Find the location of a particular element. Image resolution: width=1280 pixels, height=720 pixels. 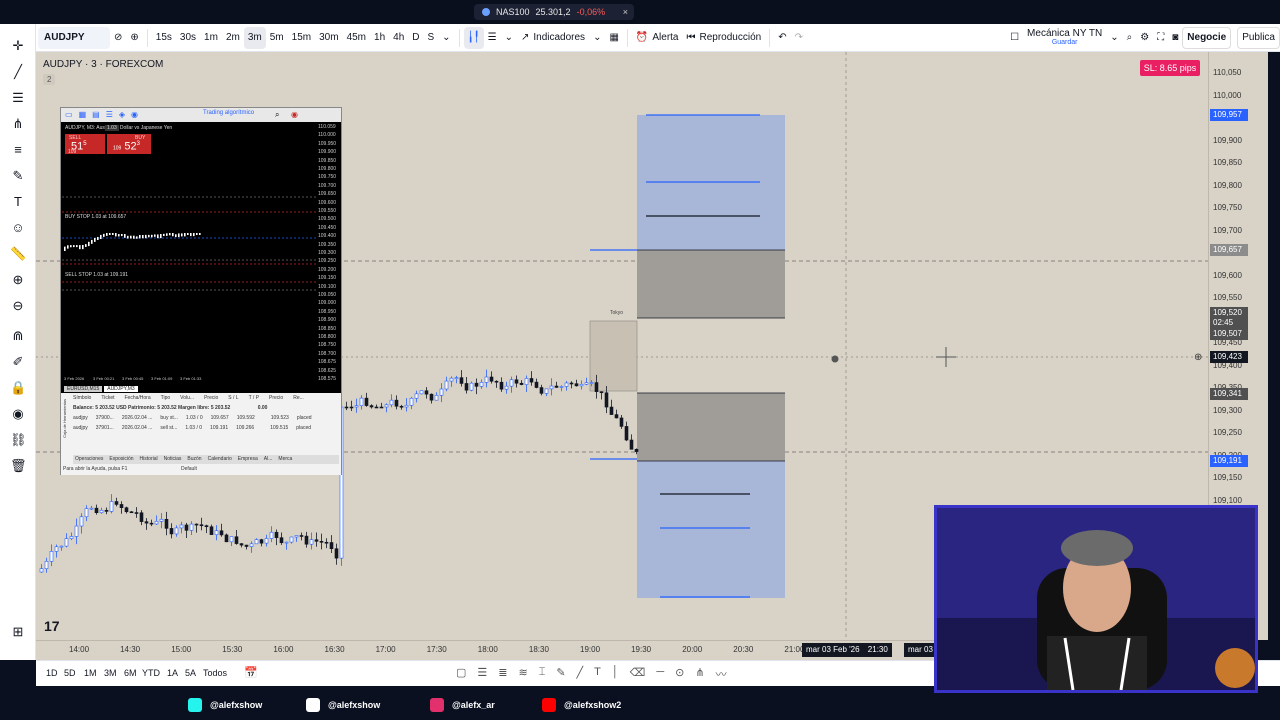

mt5-chart-tab: EURUSD,M15 is located at coordinates (83, 389).